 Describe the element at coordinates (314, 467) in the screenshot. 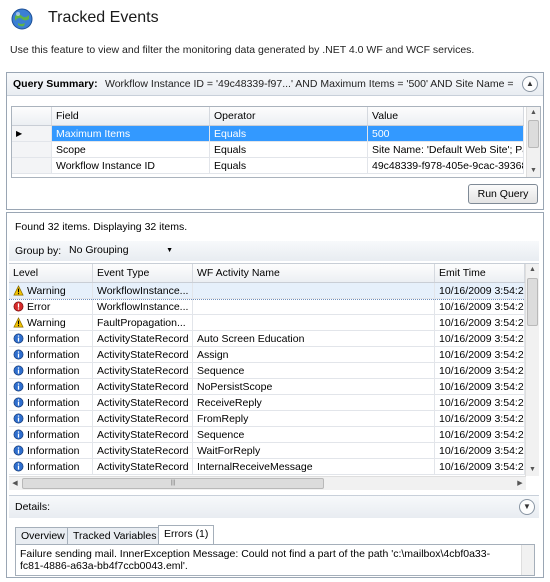

I see `activity-name-cell: InternalReceiveMessage` at that location.